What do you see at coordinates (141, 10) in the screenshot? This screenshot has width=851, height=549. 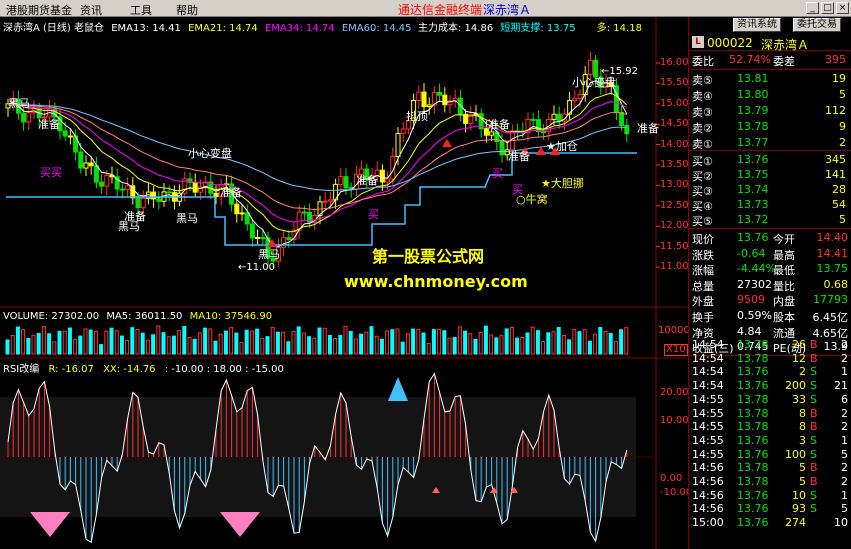 I see `menu-item-tools: 工具` at bounding box center [141, 10].